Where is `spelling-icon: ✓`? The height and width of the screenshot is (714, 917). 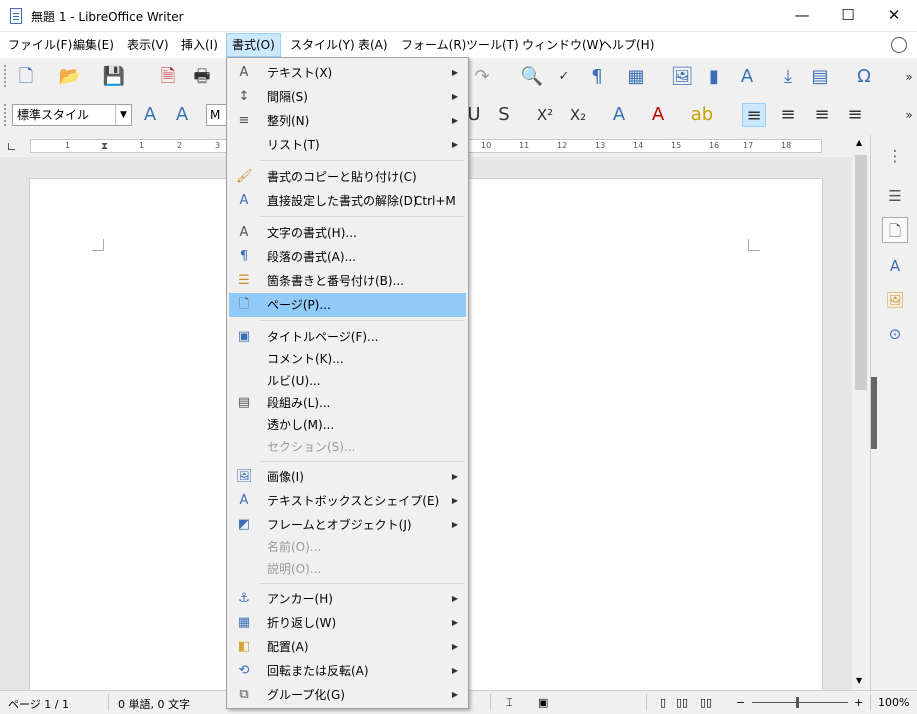
spelling-icon: ✓ is located at coordinates (564, 77).